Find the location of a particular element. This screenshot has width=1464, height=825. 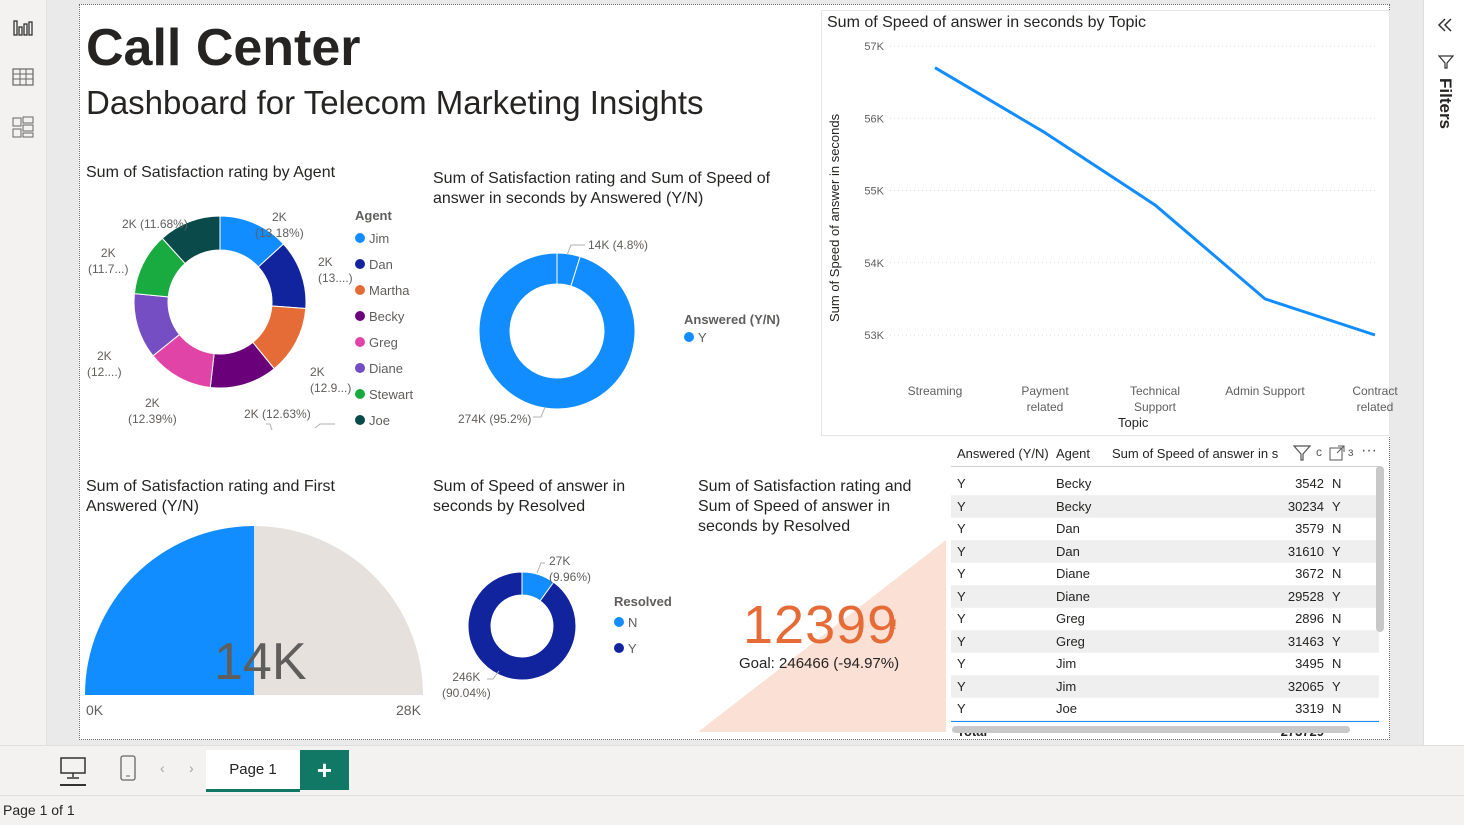

resolved-donut-slices is located at coordinates (522, 626).